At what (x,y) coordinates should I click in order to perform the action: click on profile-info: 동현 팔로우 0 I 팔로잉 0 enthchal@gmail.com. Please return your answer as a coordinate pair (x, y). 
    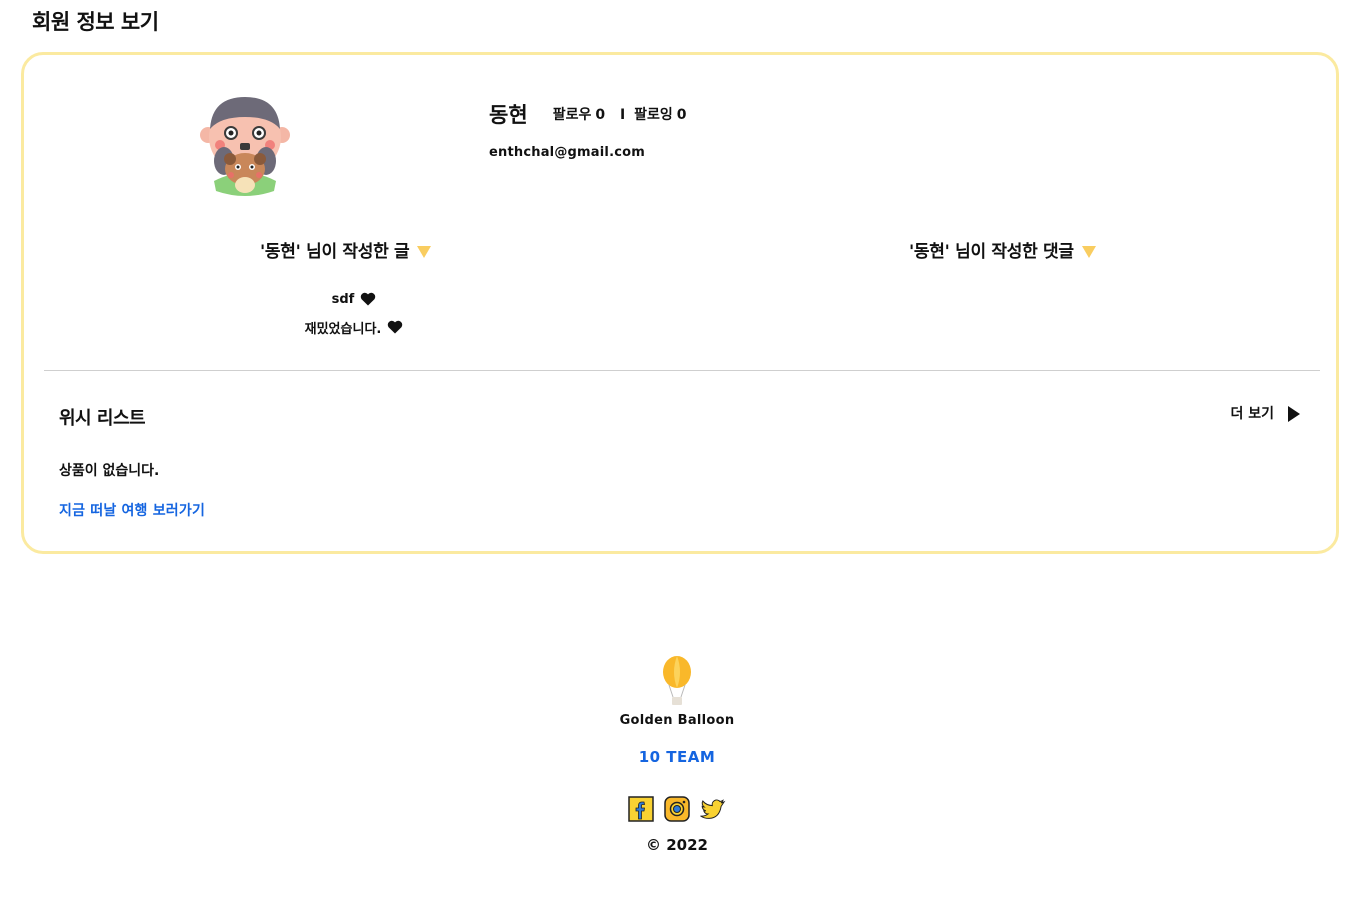
    Looking at the image, I should click on (589, 129).